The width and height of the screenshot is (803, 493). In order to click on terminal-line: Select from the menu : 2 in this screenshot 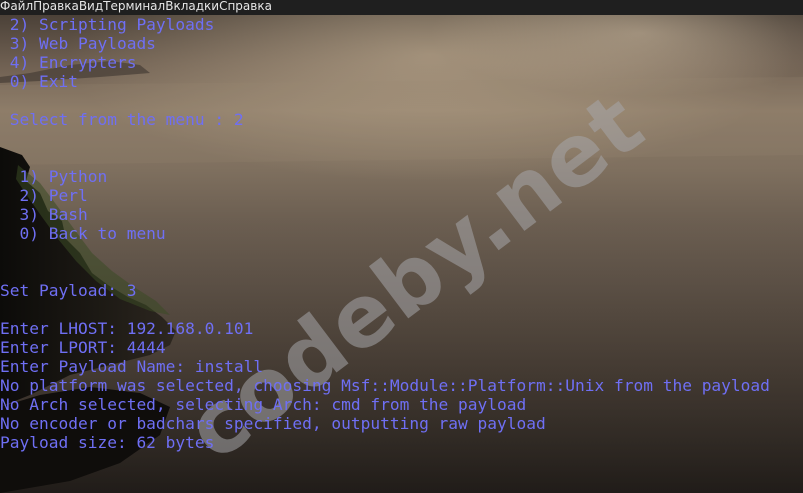, I will do `click(122, 119)`.